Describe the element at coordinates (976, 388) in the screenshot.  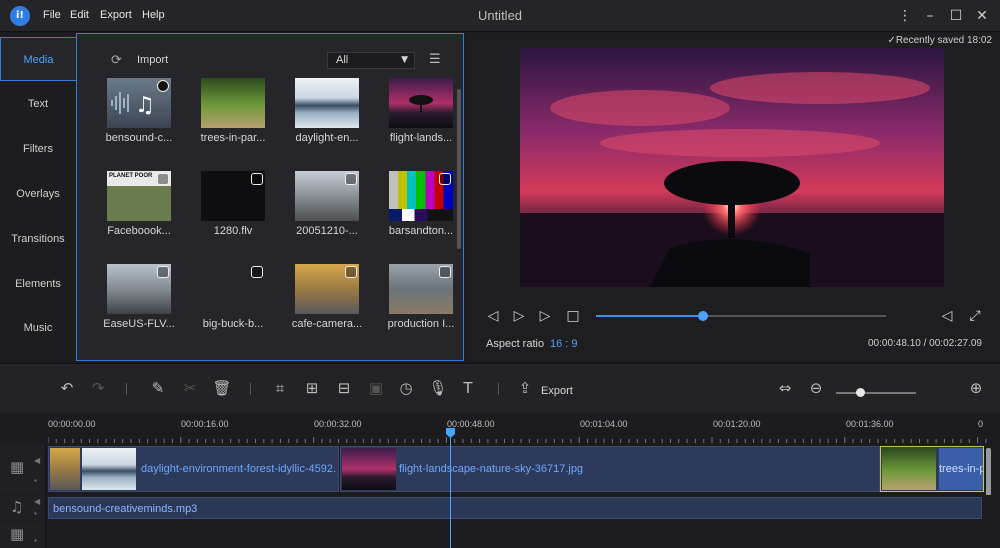
I see `zoom-in-icon: ⊕` at that location.